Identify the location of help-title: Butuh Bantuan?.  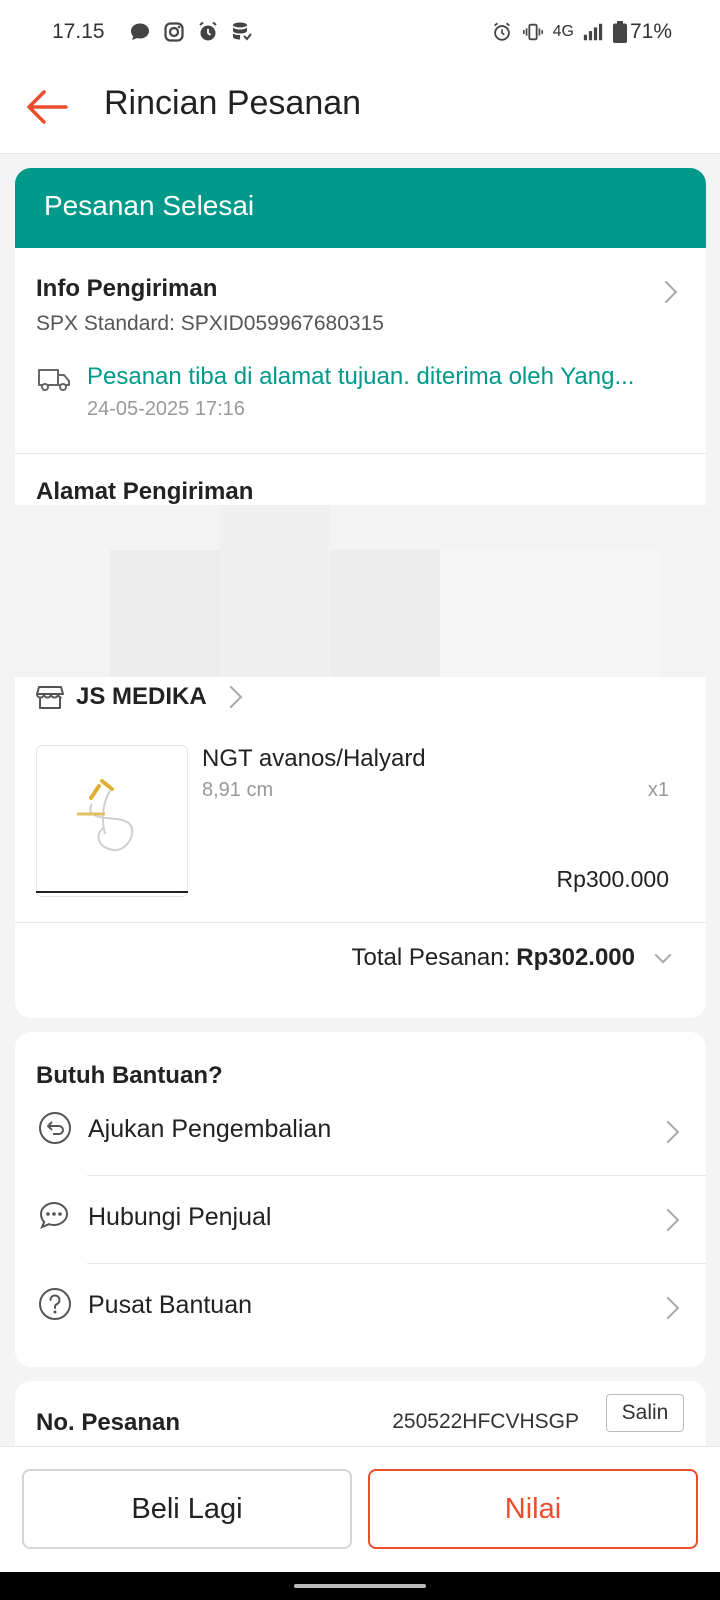
(129, 1075).